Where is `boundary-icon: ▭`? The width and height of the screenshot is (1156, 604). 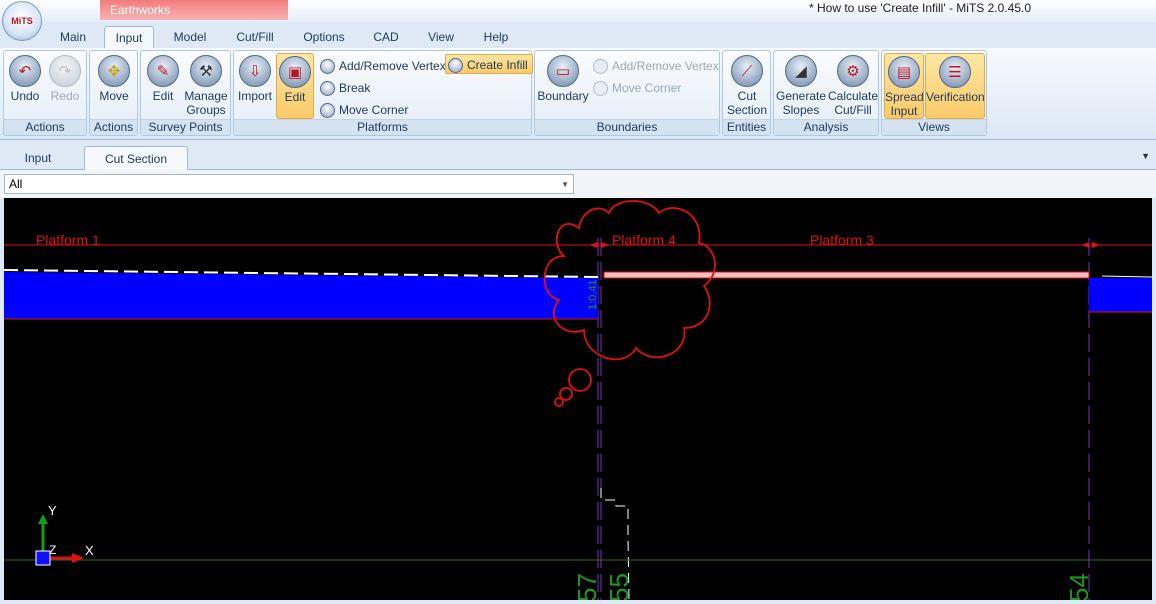
boundary-icon: ▭ is located at coordinates (563, 71).